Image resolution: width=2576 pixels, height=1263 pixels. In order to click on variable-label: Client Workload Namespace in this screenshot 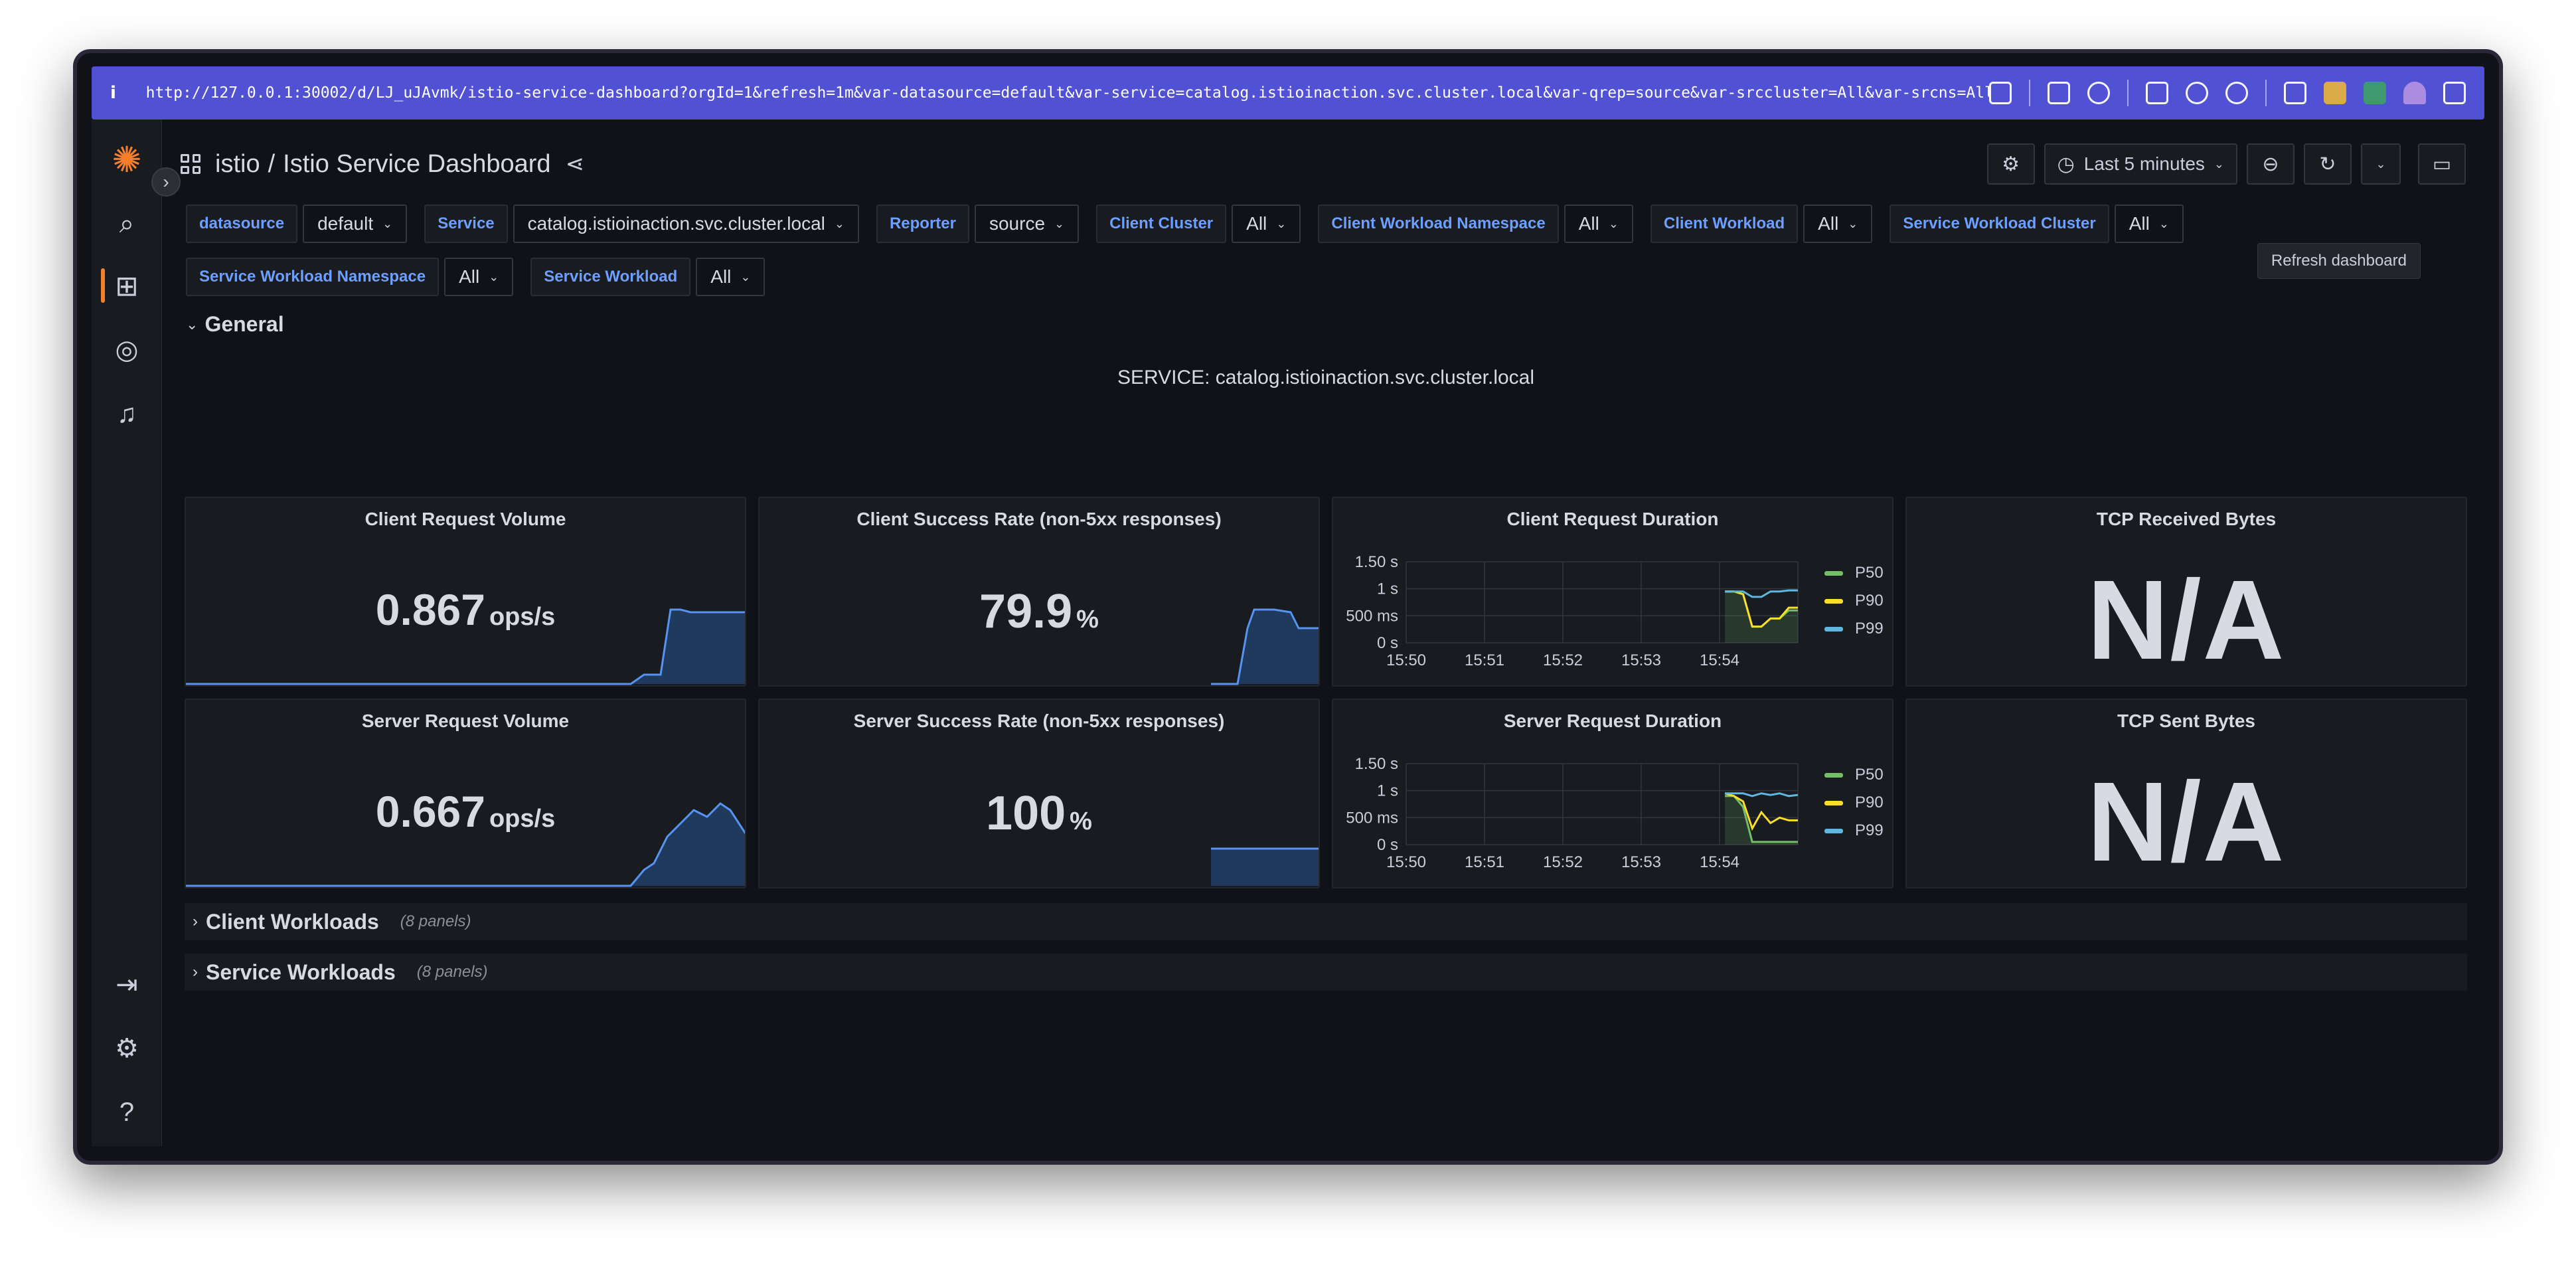, I will do `click(1438, 224)`.